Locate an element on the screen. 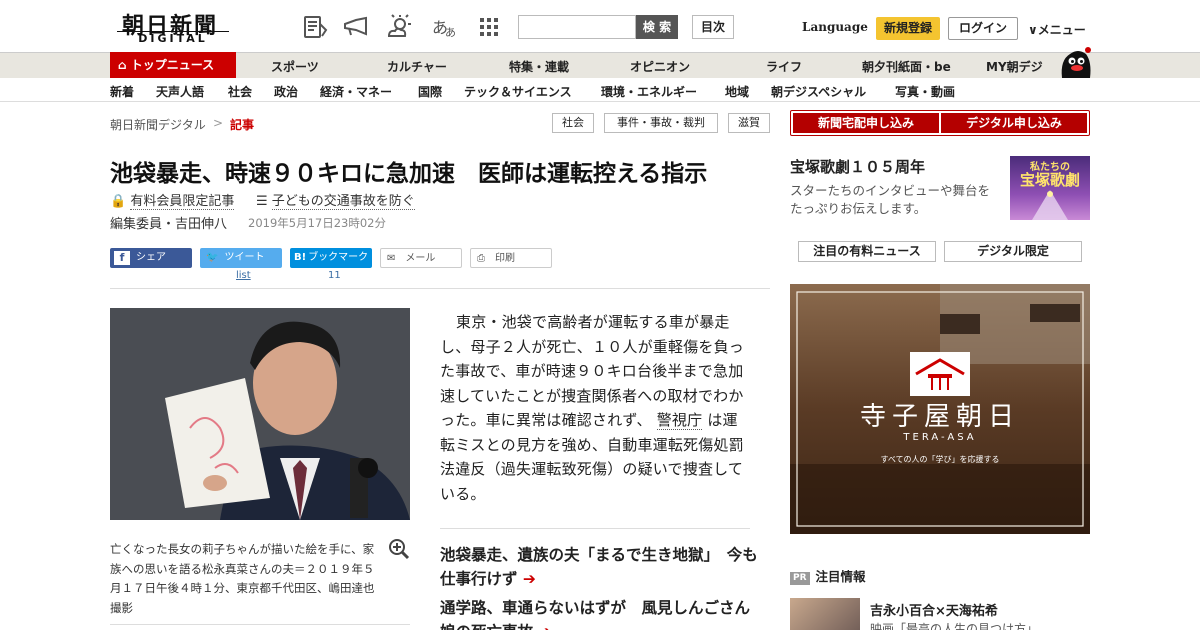  home-icon: ⌂ is located at coordinates (124, 65).